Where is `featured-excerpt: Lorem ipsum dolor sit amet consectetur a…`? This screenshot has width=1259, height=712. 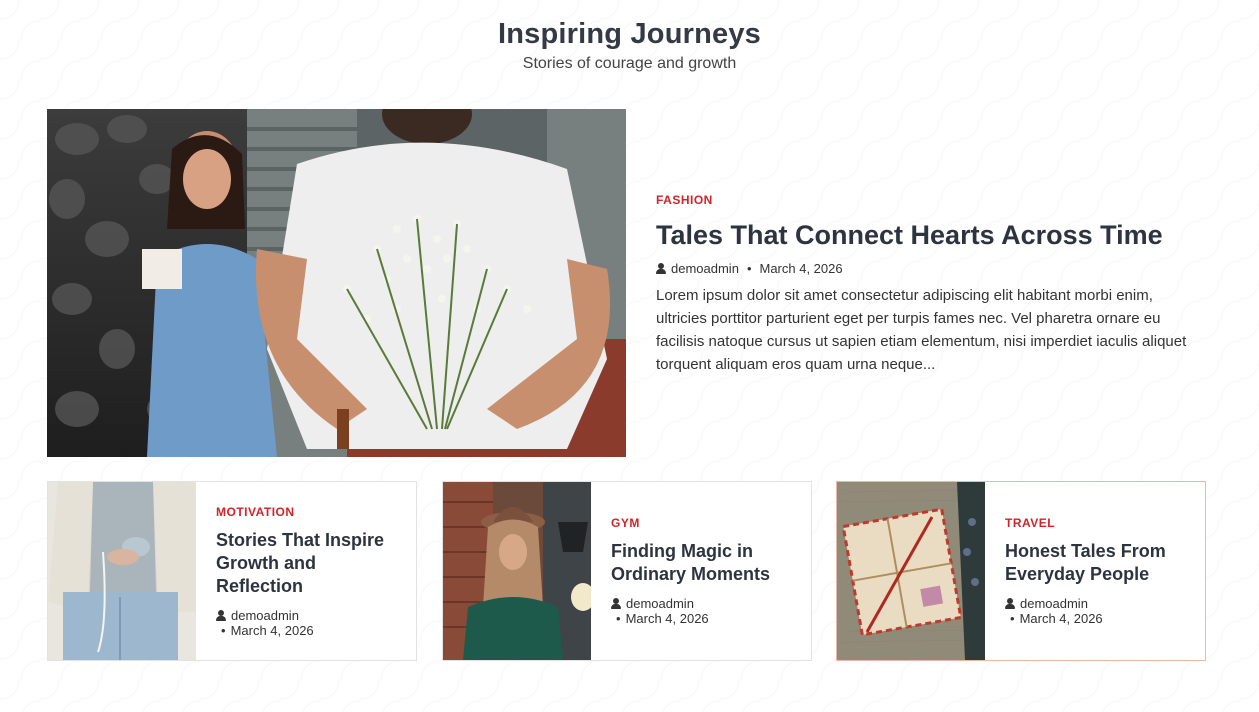 featured-excerpt: Lorem ipsum dolor sit amet consectetur a… is located at coordinates (921, 330).